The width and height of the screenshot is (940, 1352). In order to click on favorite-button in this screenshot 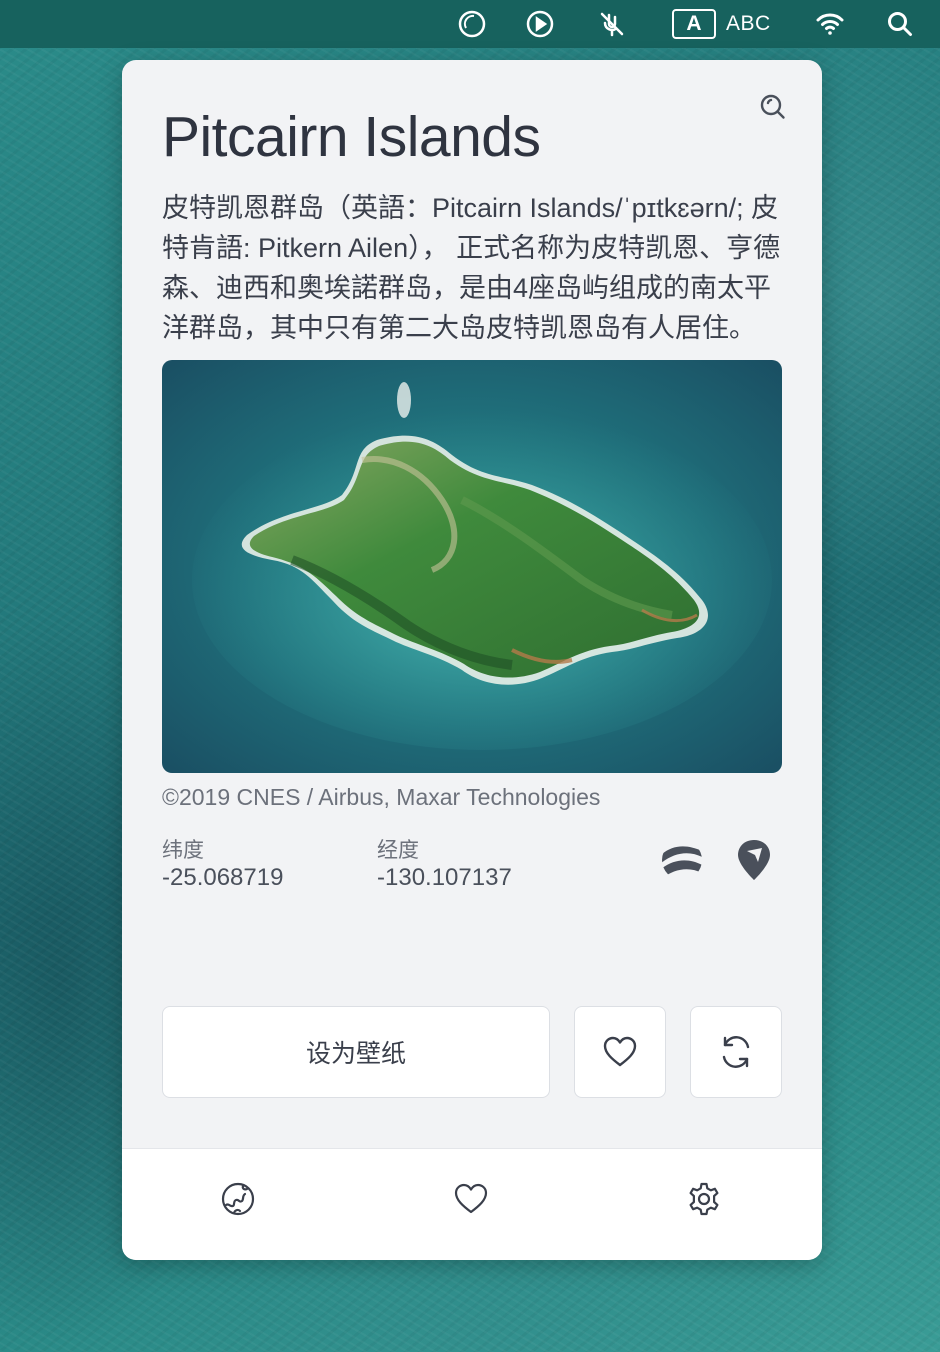, I will do `click(620, 1052)`.